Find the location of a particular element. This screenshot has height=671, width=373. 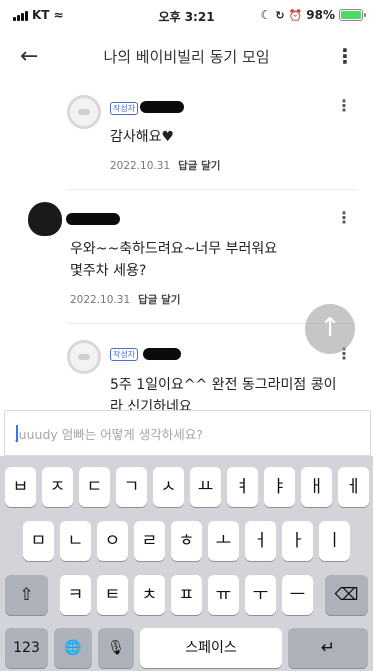

key: ㅣ is located at coordinates (334, 541).